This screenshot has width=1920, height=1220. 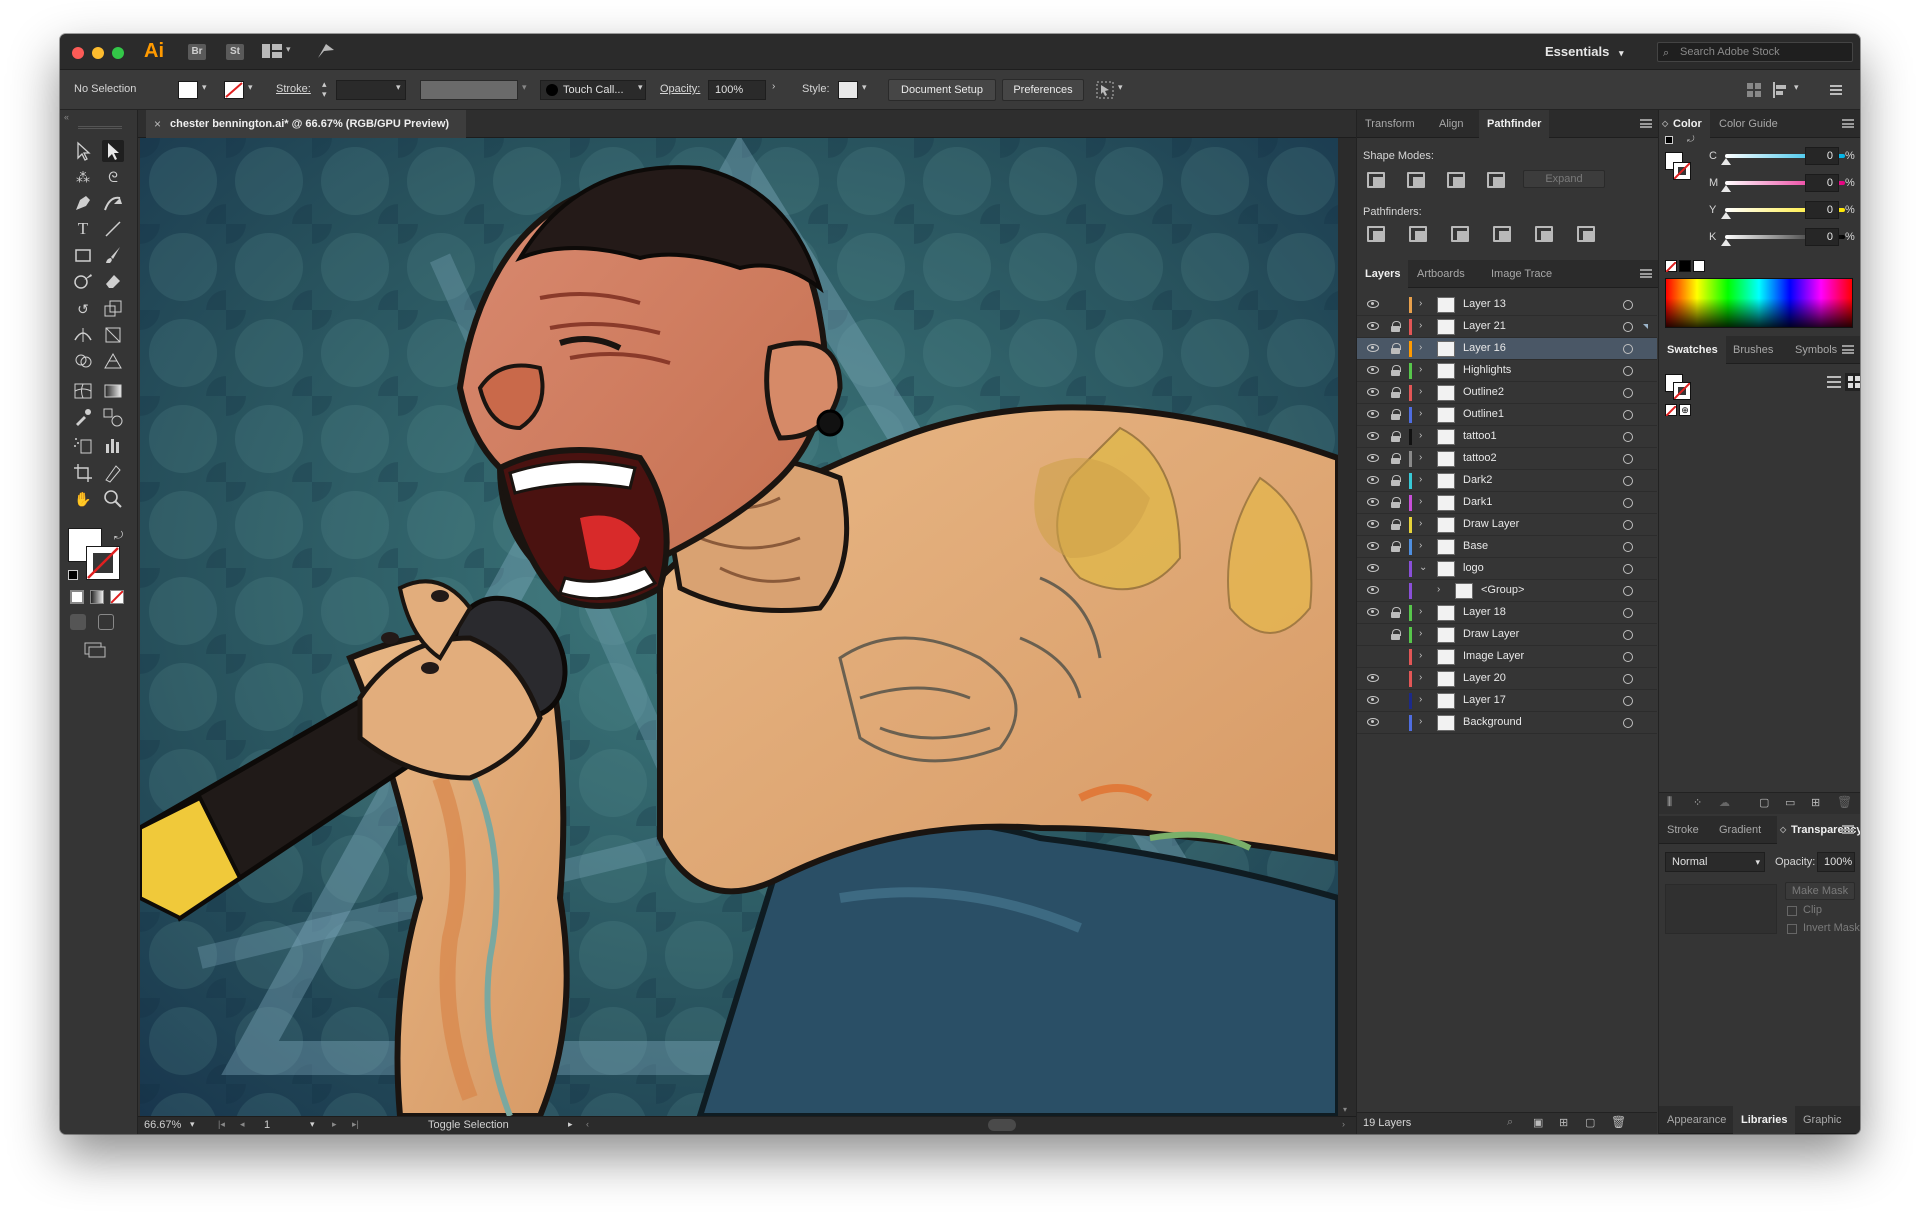 What do you see at coordinates (1684, 124) in the screenshot?
I see `tab-color: ◇ Color` at bounding box center [1684, 124].